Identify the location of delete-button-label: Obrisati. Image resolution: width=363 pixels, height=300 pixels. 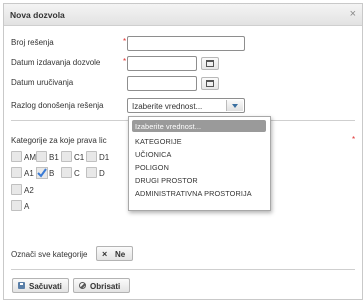
(105, 286).